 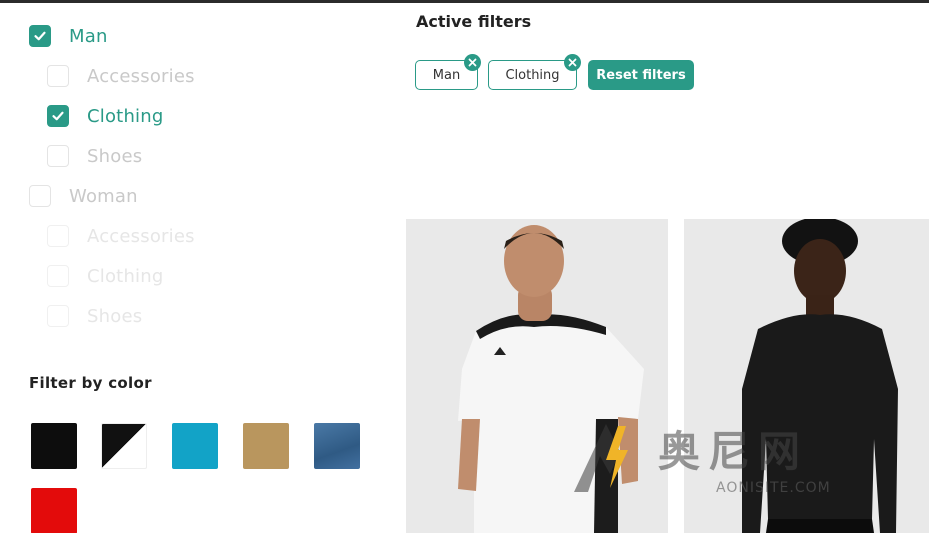 I want to click on swatch-denim, so click(x=337, y=446).